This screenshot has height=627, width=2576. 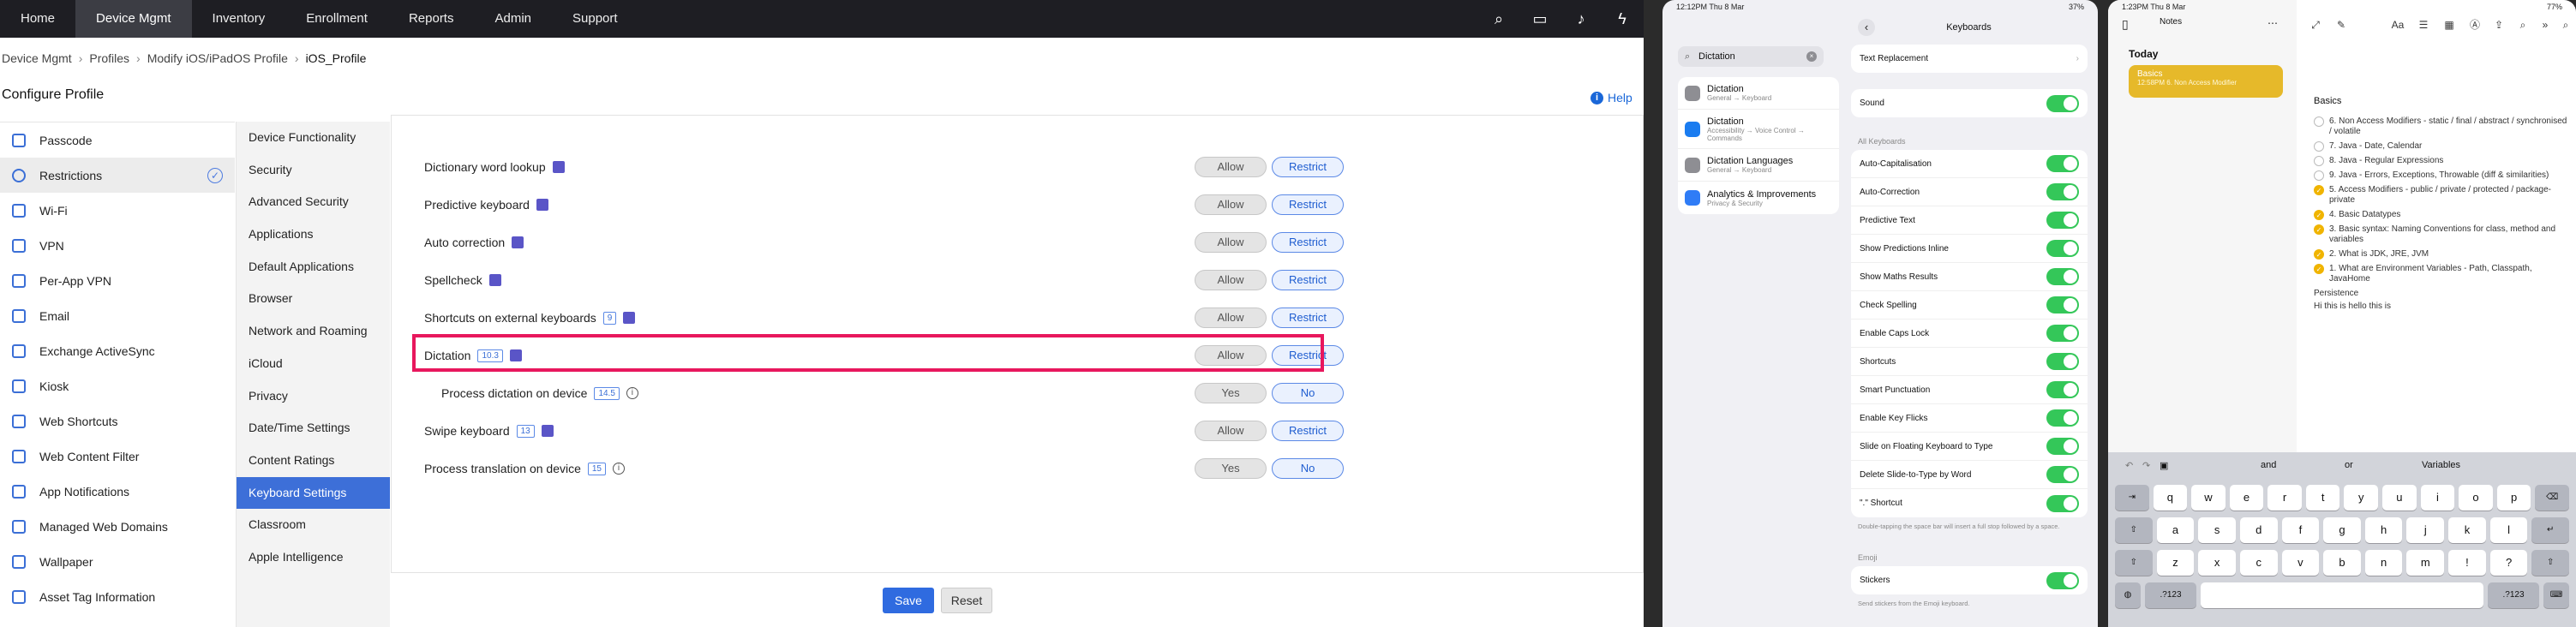 What do you see at coordinates (2258, 530) in the screenshot?
I see `key: d` at bounding box center [2258, 530].